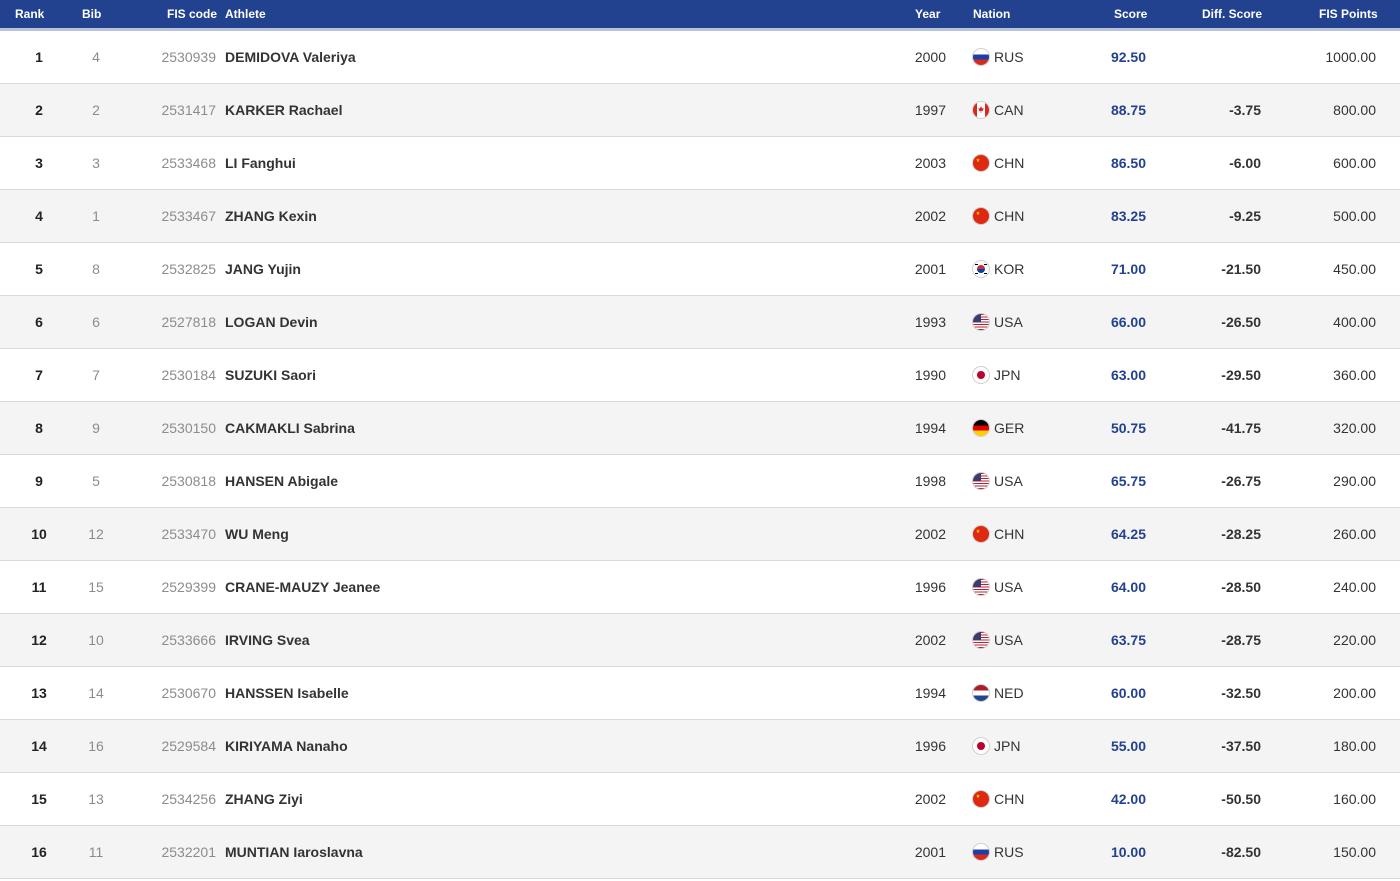  I want to click on header-rank: Rank, so click(29, 14).